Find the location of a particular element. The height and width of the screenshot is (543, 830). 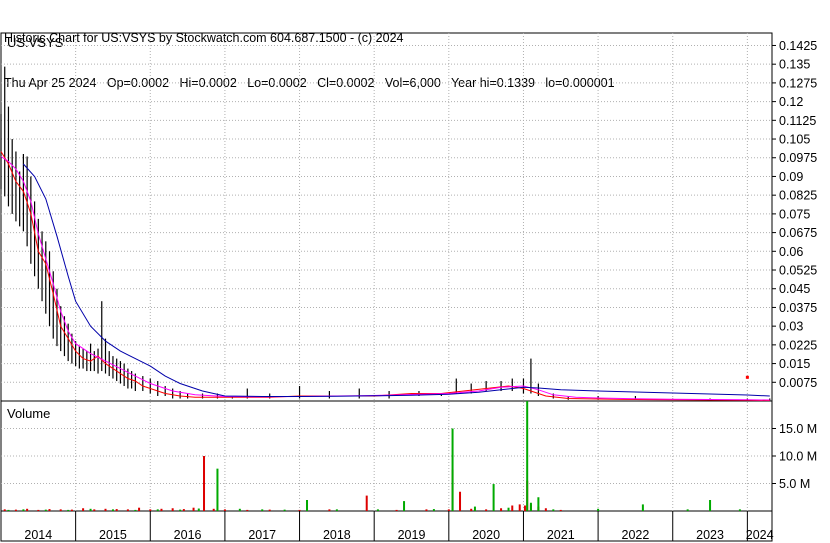

year-label: 2022 is located at coordinates (636, 535).